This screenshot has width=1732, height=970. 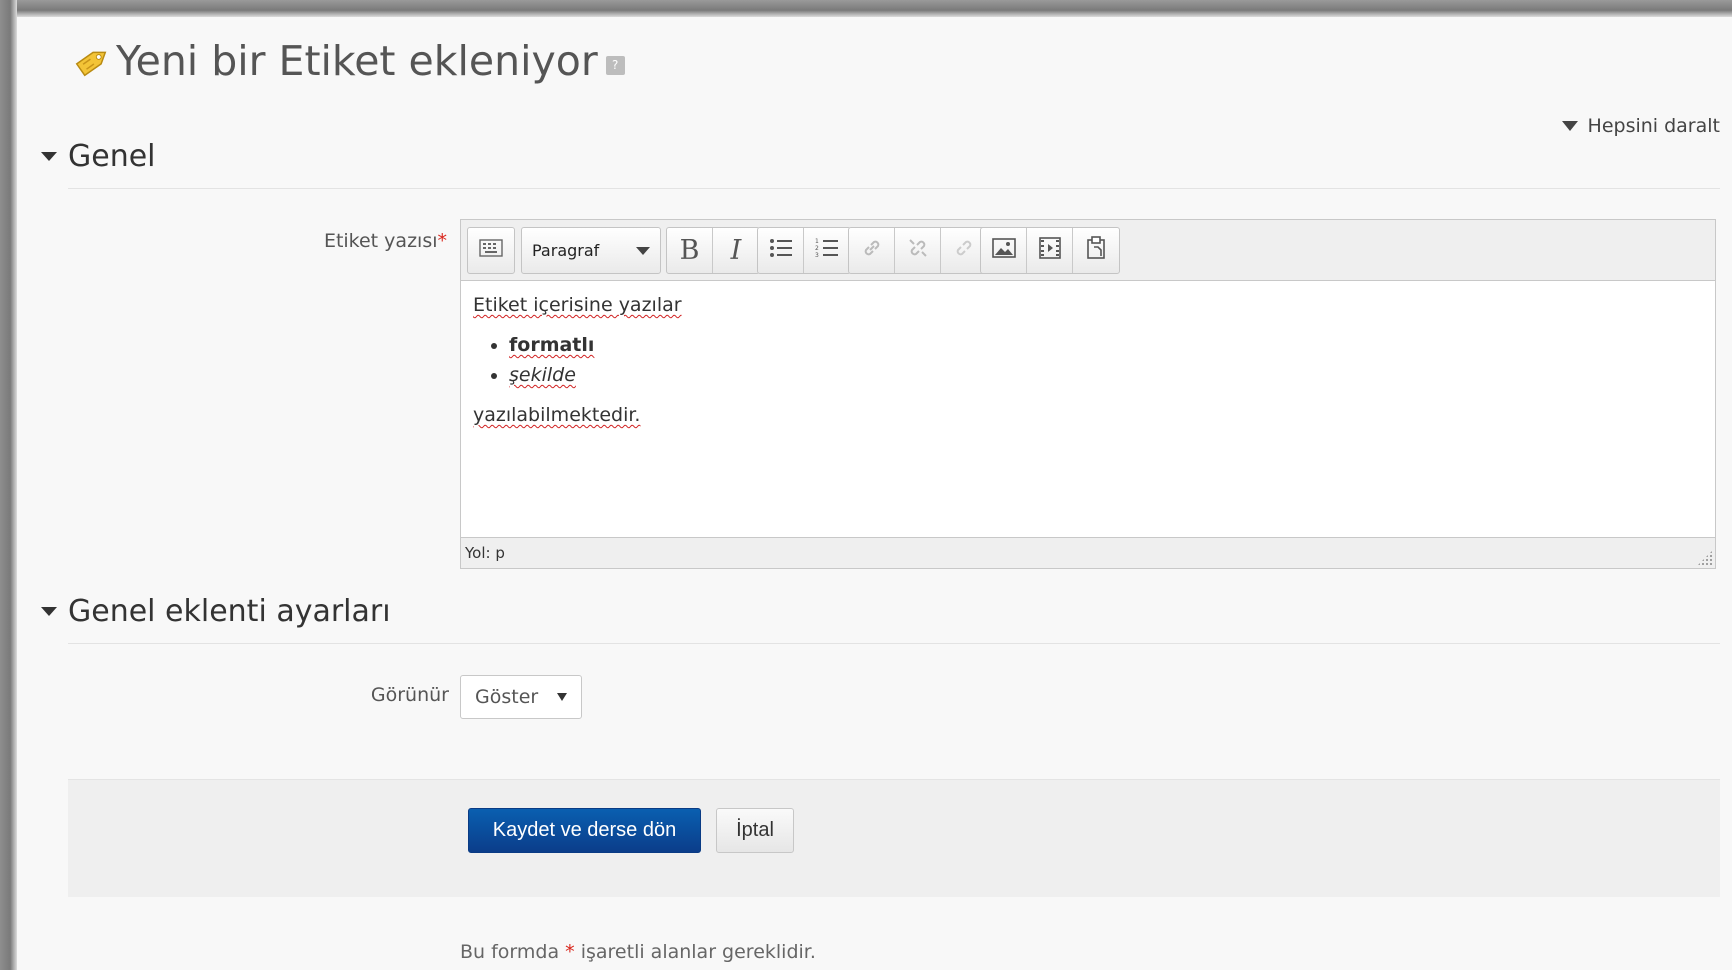 I want to click on content-bullet-list: formatlı şekilde, so click(x=1088, y=360).